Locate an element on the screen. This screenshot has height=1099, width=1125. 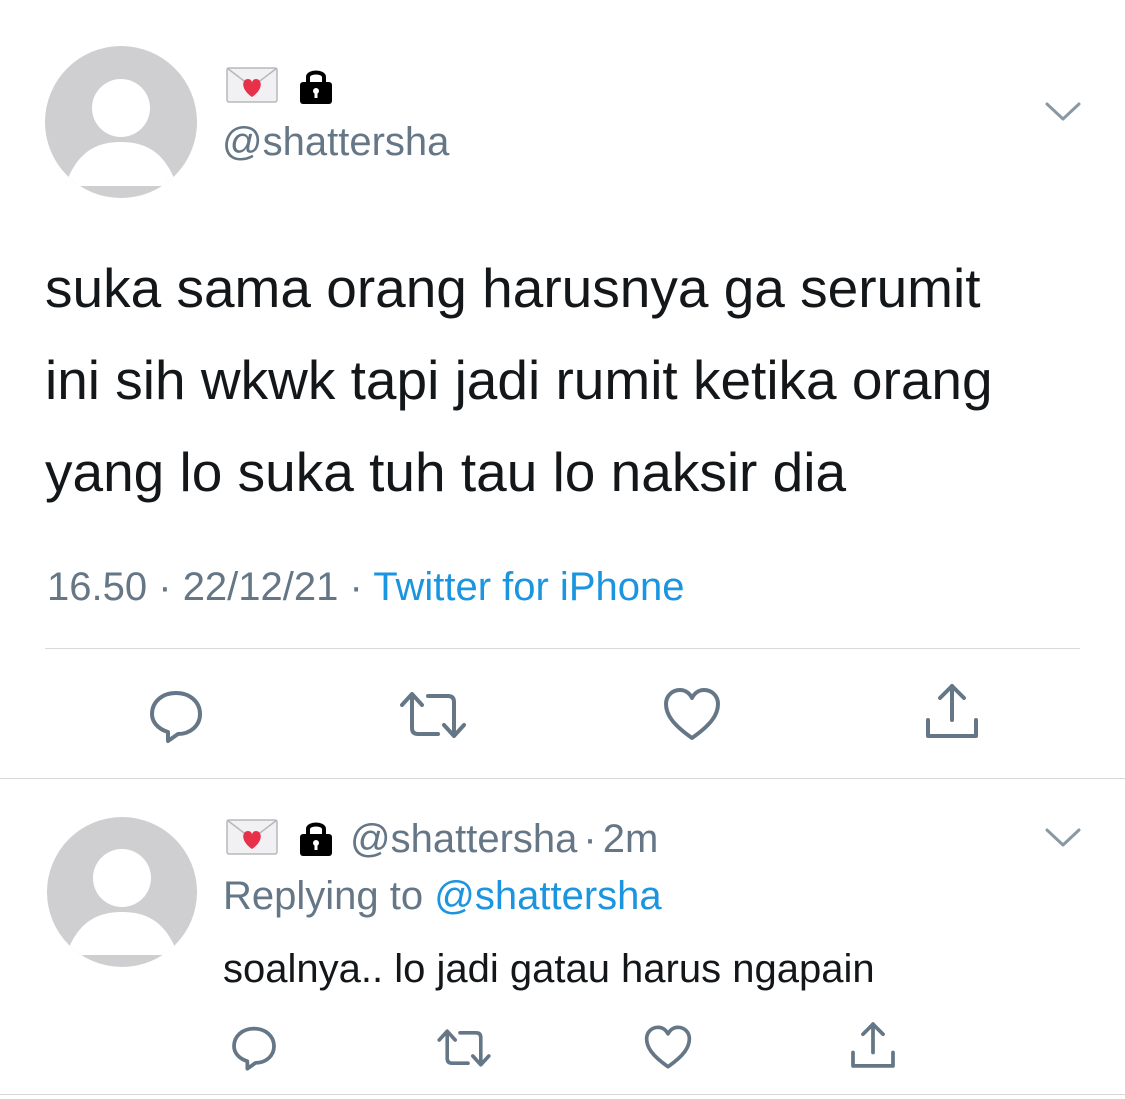
replying-to: Replying to @shattersha is located at coordinates (442, 896).